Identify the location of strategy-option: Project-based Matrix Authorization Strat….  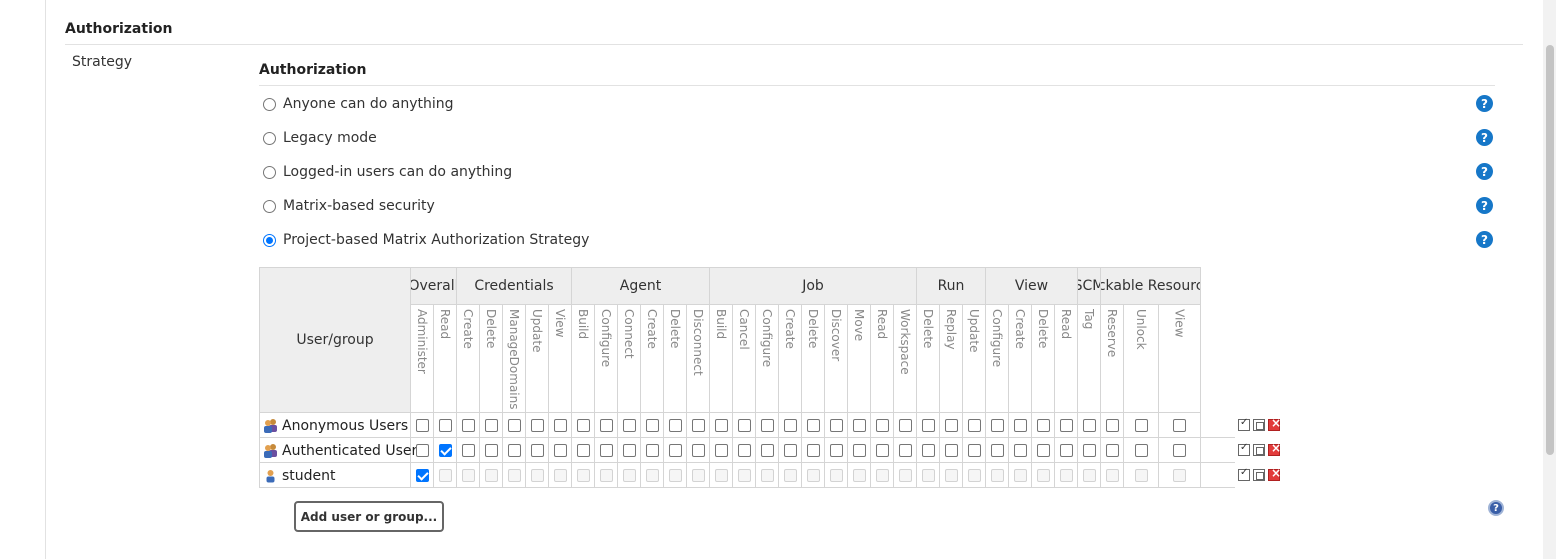
(426, 240).